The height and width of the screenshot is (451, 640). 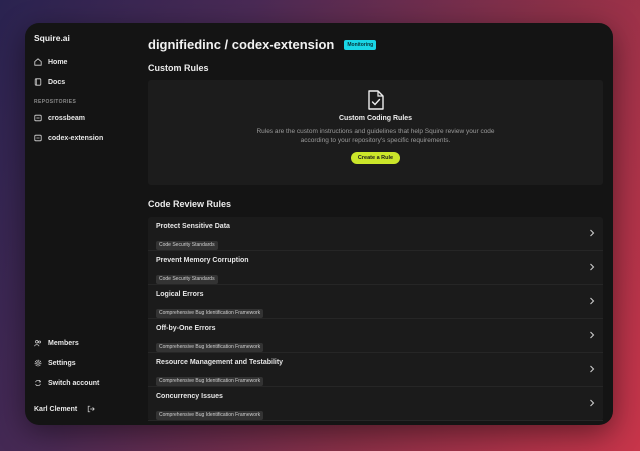 What do you see at coordinates (38, 62) in the screenshot?
I see `home-icon` at bounding box center [38, 62].